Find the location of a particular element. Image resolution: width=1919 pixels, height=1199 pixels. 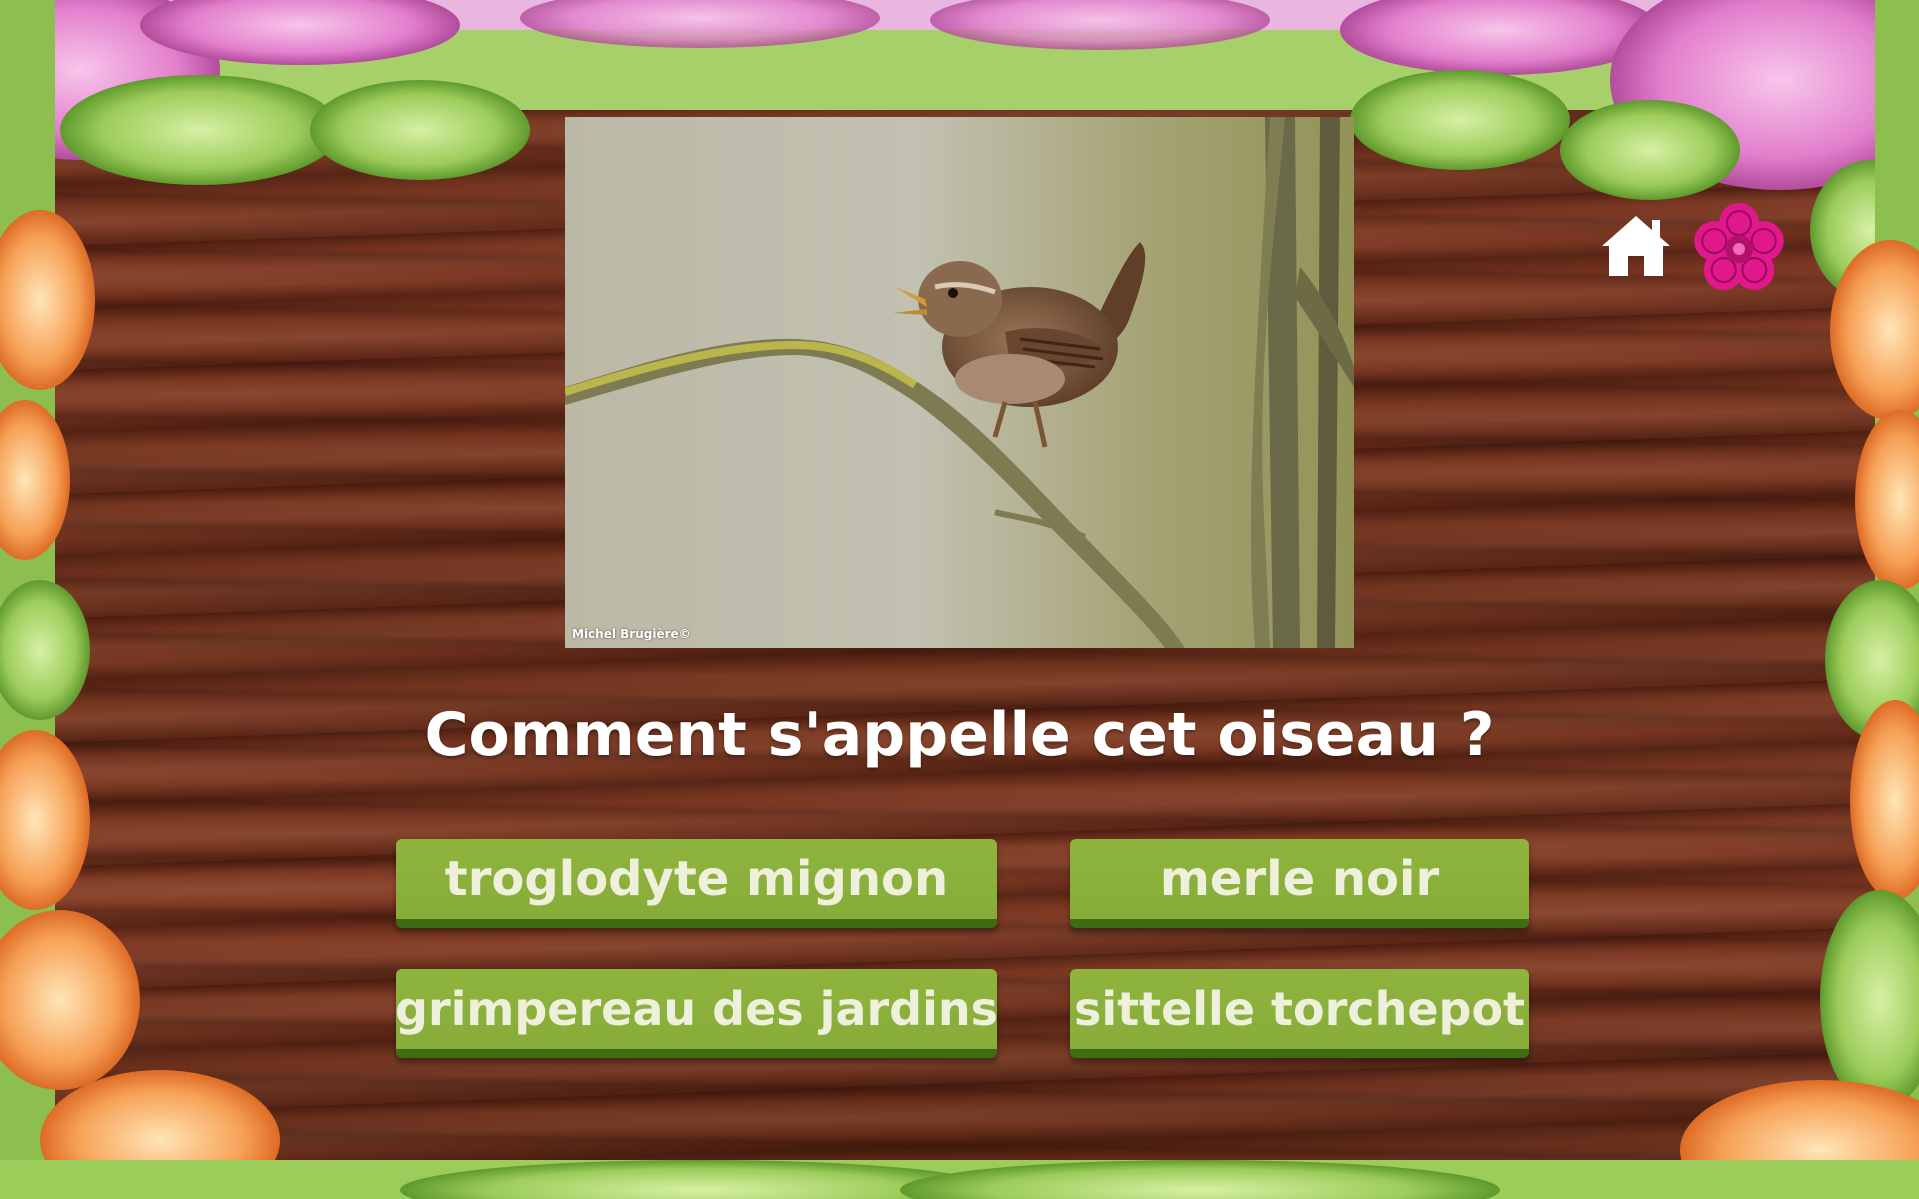

home-icon is located at coordinates (1636, 246).